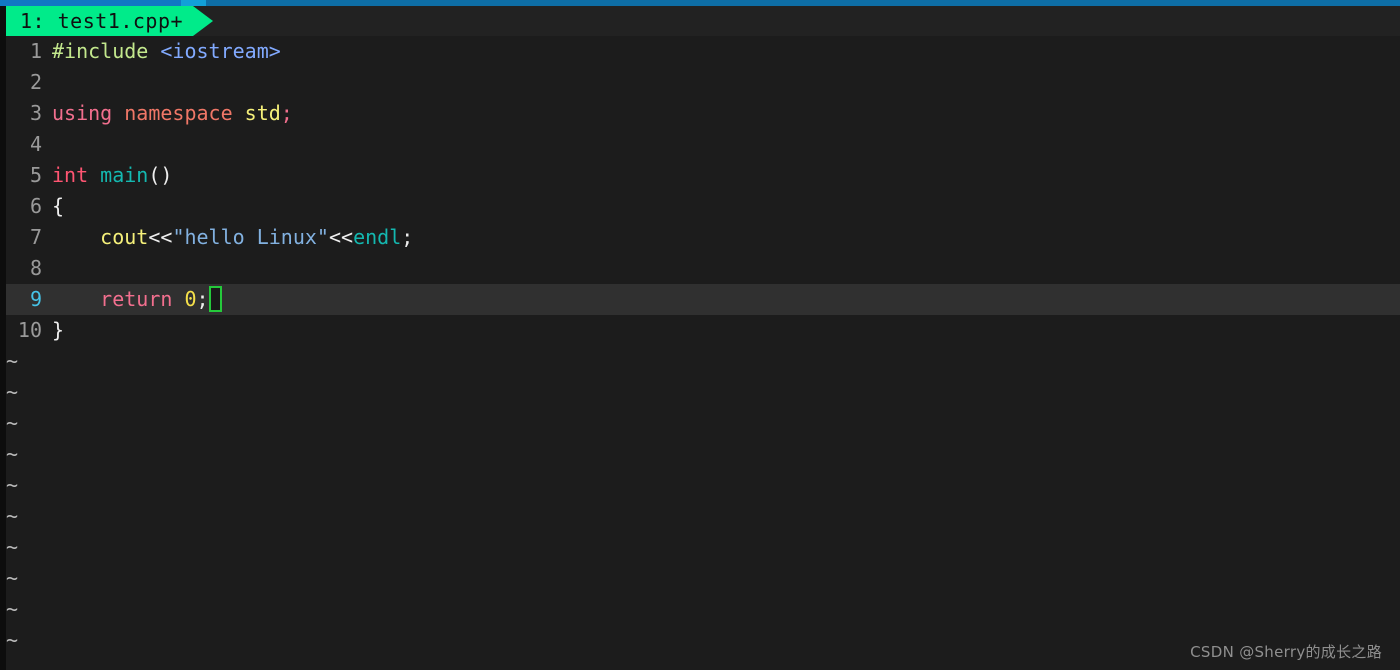  What do you see at coordinates (76, 175) in the screenshot?
I see `code-token: int` at bounding box center [76, 175].